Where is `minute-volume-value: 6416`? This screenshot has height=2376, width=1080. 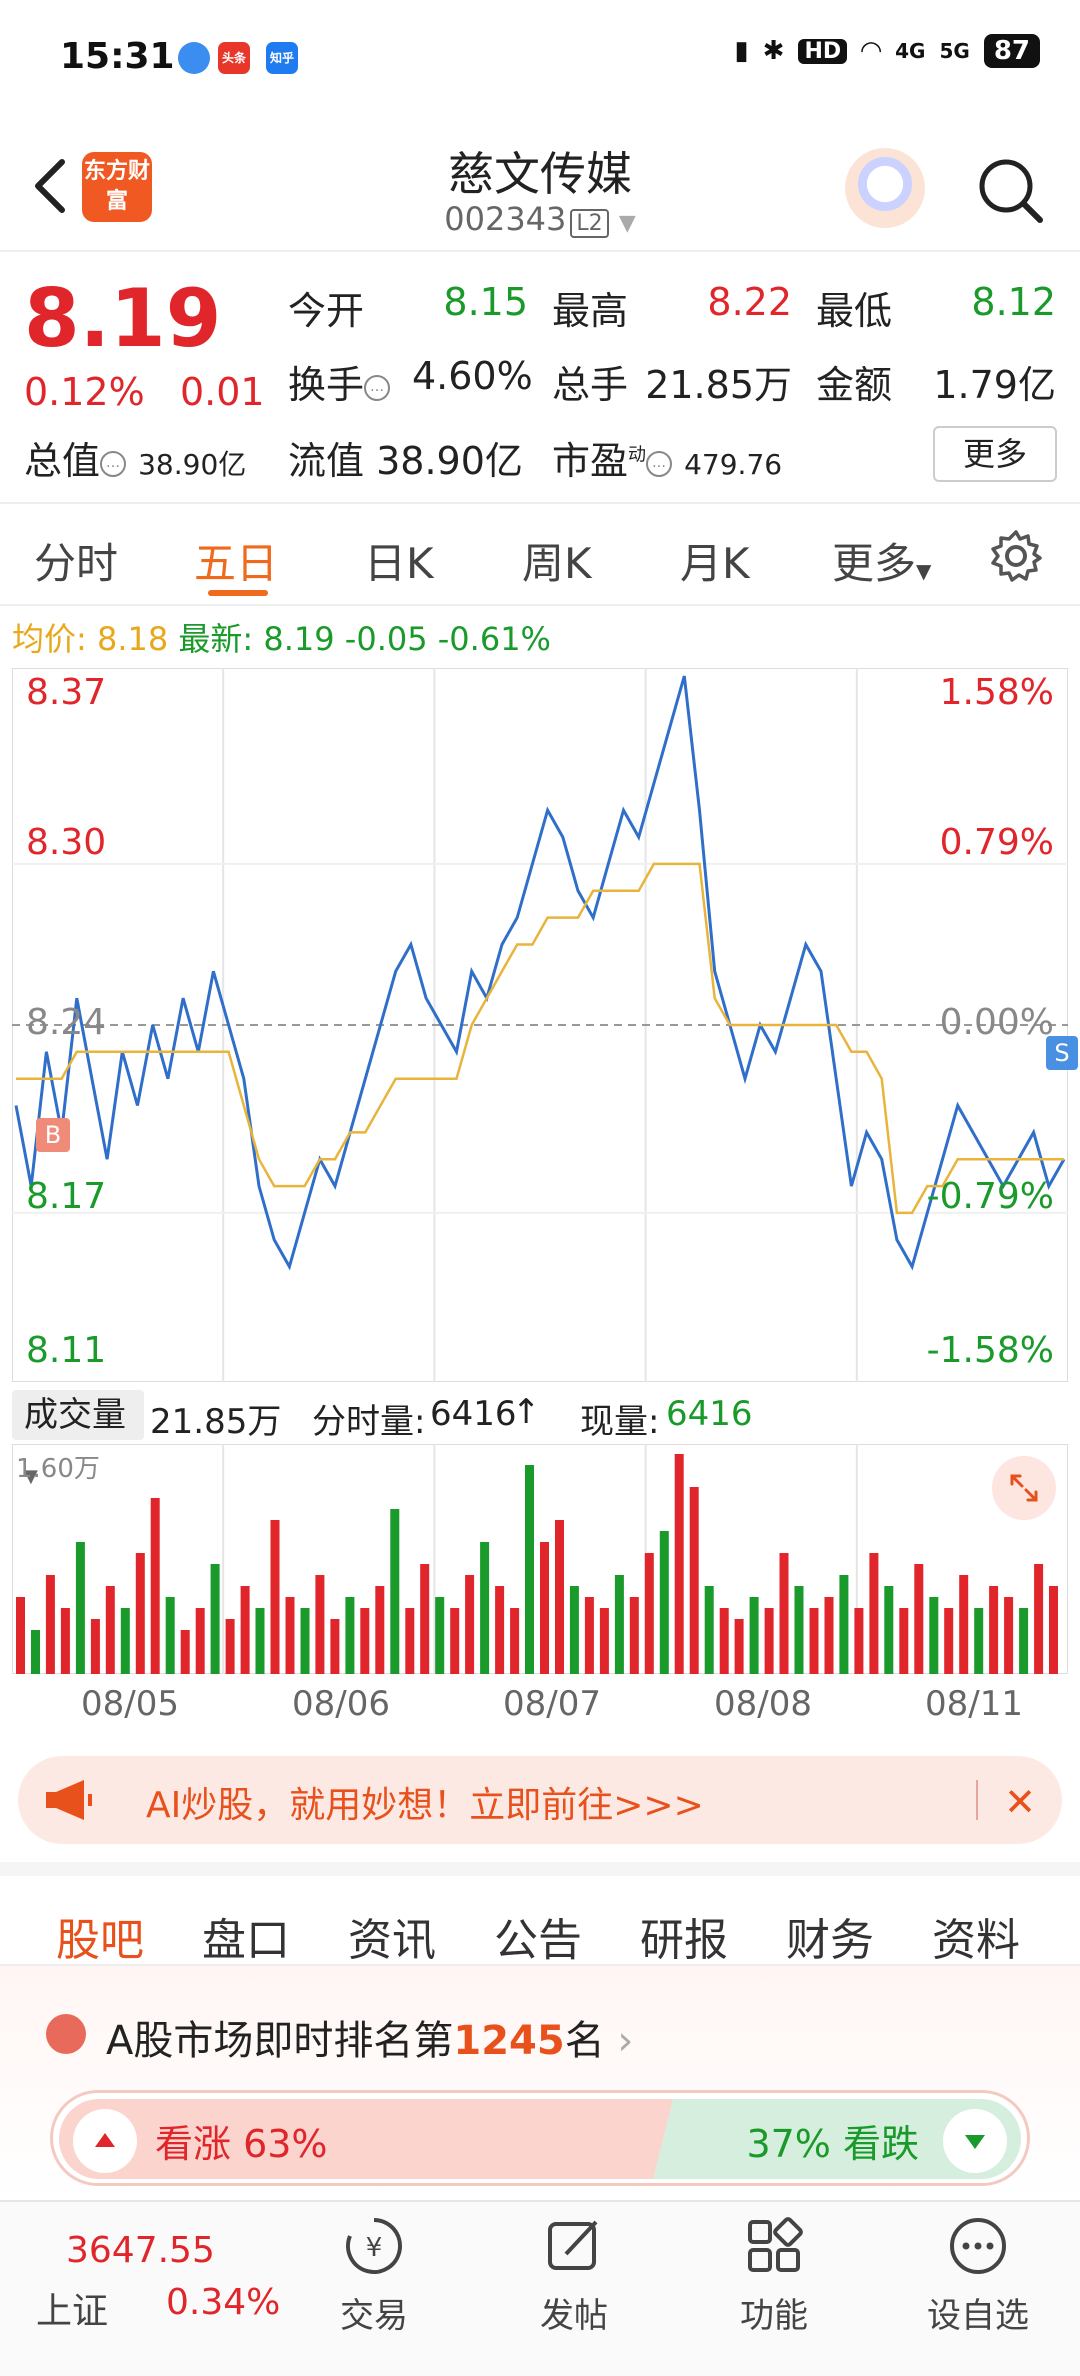
minute-volume-value: 6416 is located at coordinates (473, 1414).